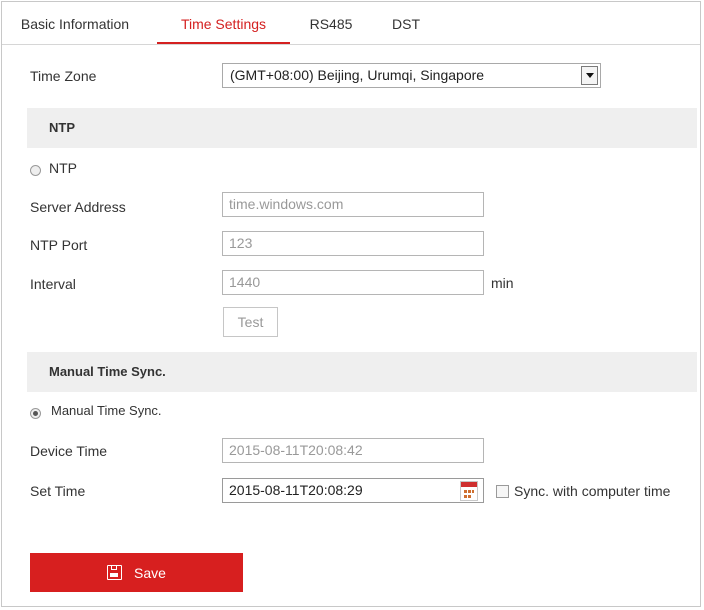  I want to click on set-time-label: Set Time, so click(58, 491).